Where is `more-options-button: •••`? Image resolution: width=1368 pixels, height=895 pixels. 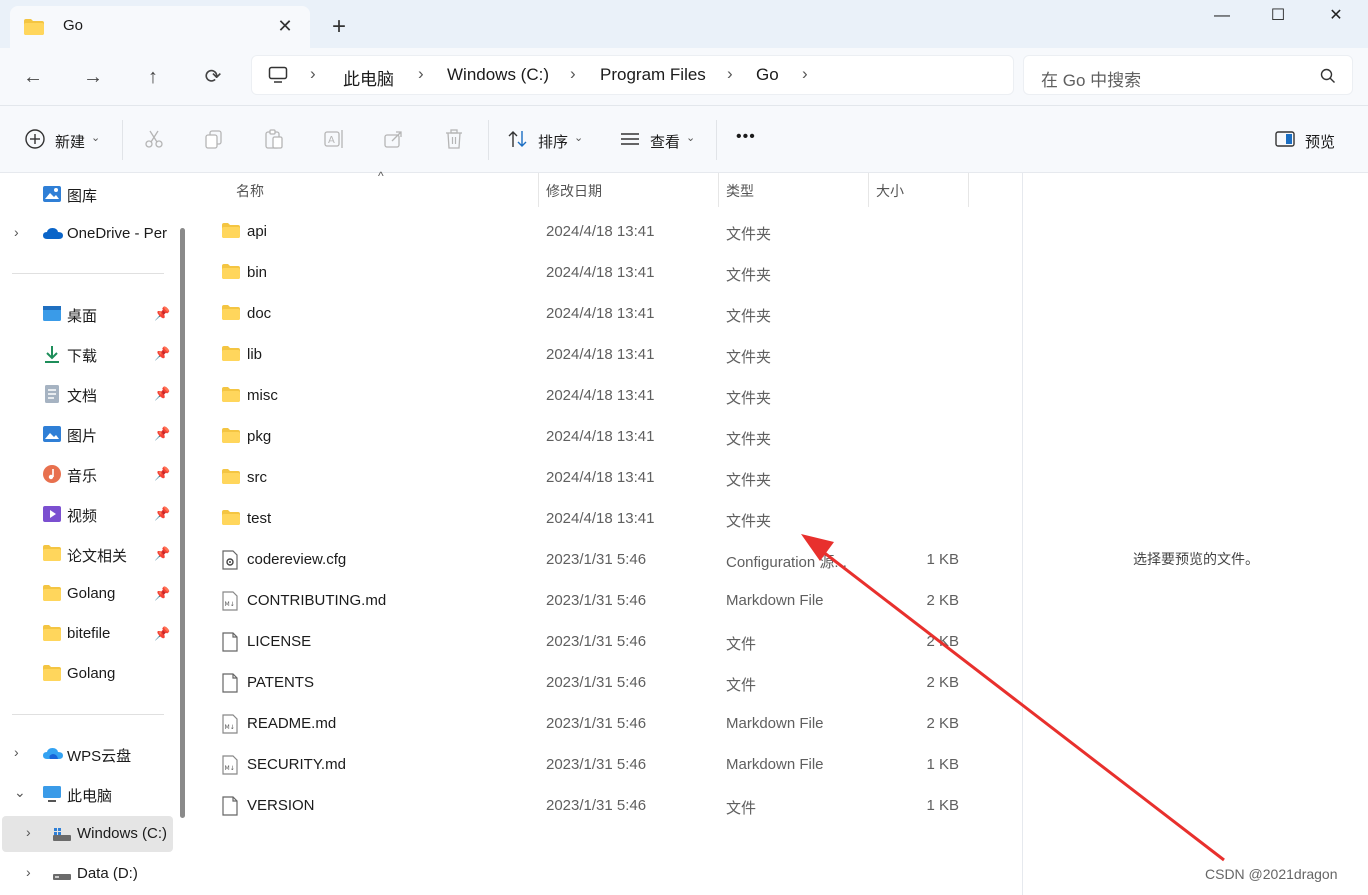 more-options-button: ••• is located at coordinates (746, 142).